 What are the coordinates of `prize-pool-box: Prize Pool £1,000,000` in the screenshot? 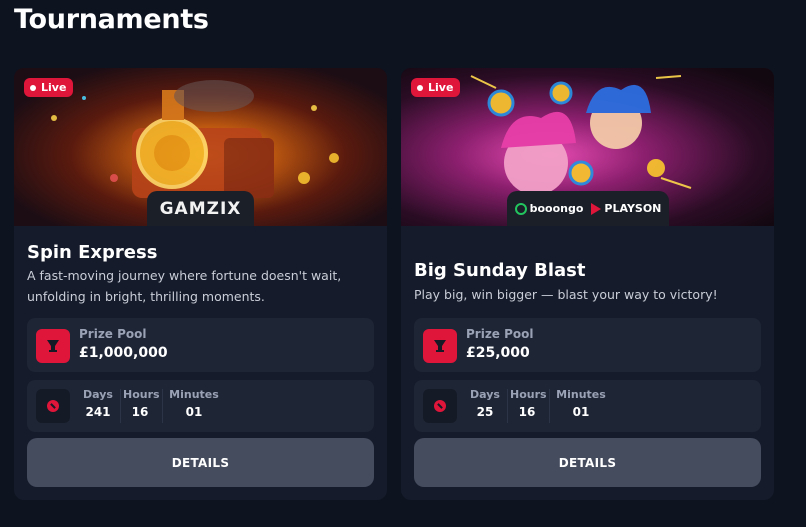 It's located at (200, 345).